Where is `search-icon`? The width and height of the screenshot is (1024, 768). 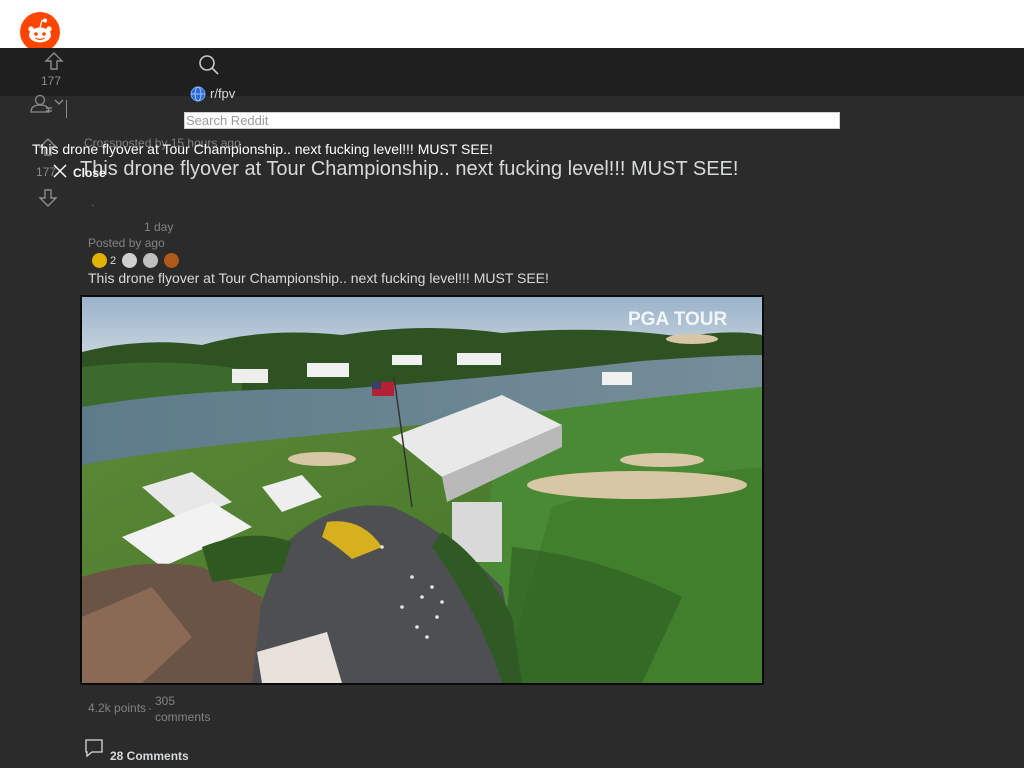 search-icon is located at coordinates (209, 65).